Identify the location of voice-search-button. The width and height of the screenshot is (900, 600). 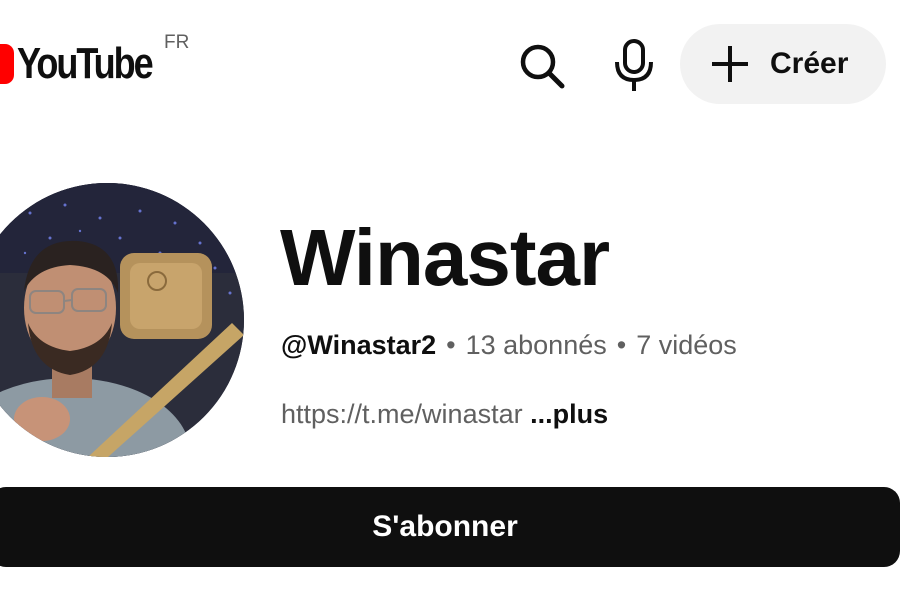
(634, 66).